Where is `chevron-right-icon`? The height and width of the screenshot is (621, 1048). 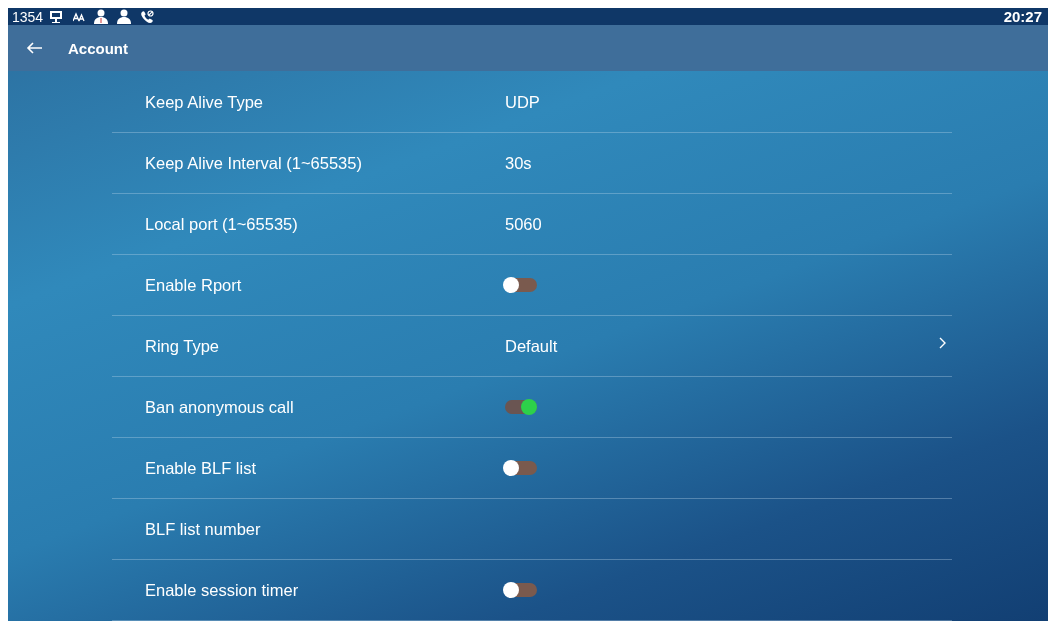
chevron-right-icon is located at coordinates (942, 342).